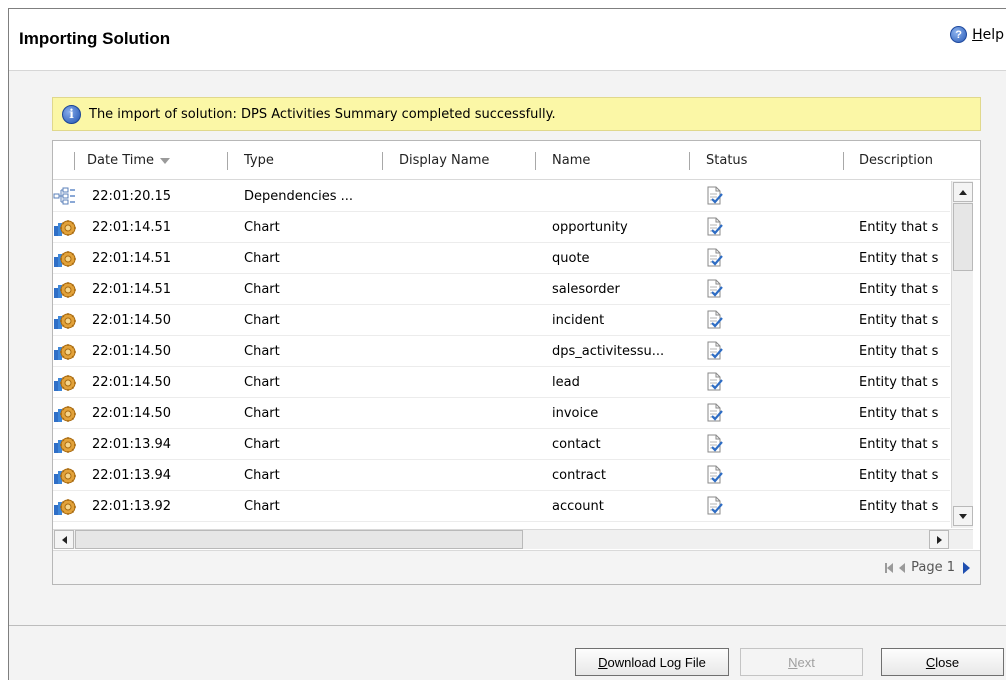  I want to click on column-header-status-label: Status, so click(727, 160).